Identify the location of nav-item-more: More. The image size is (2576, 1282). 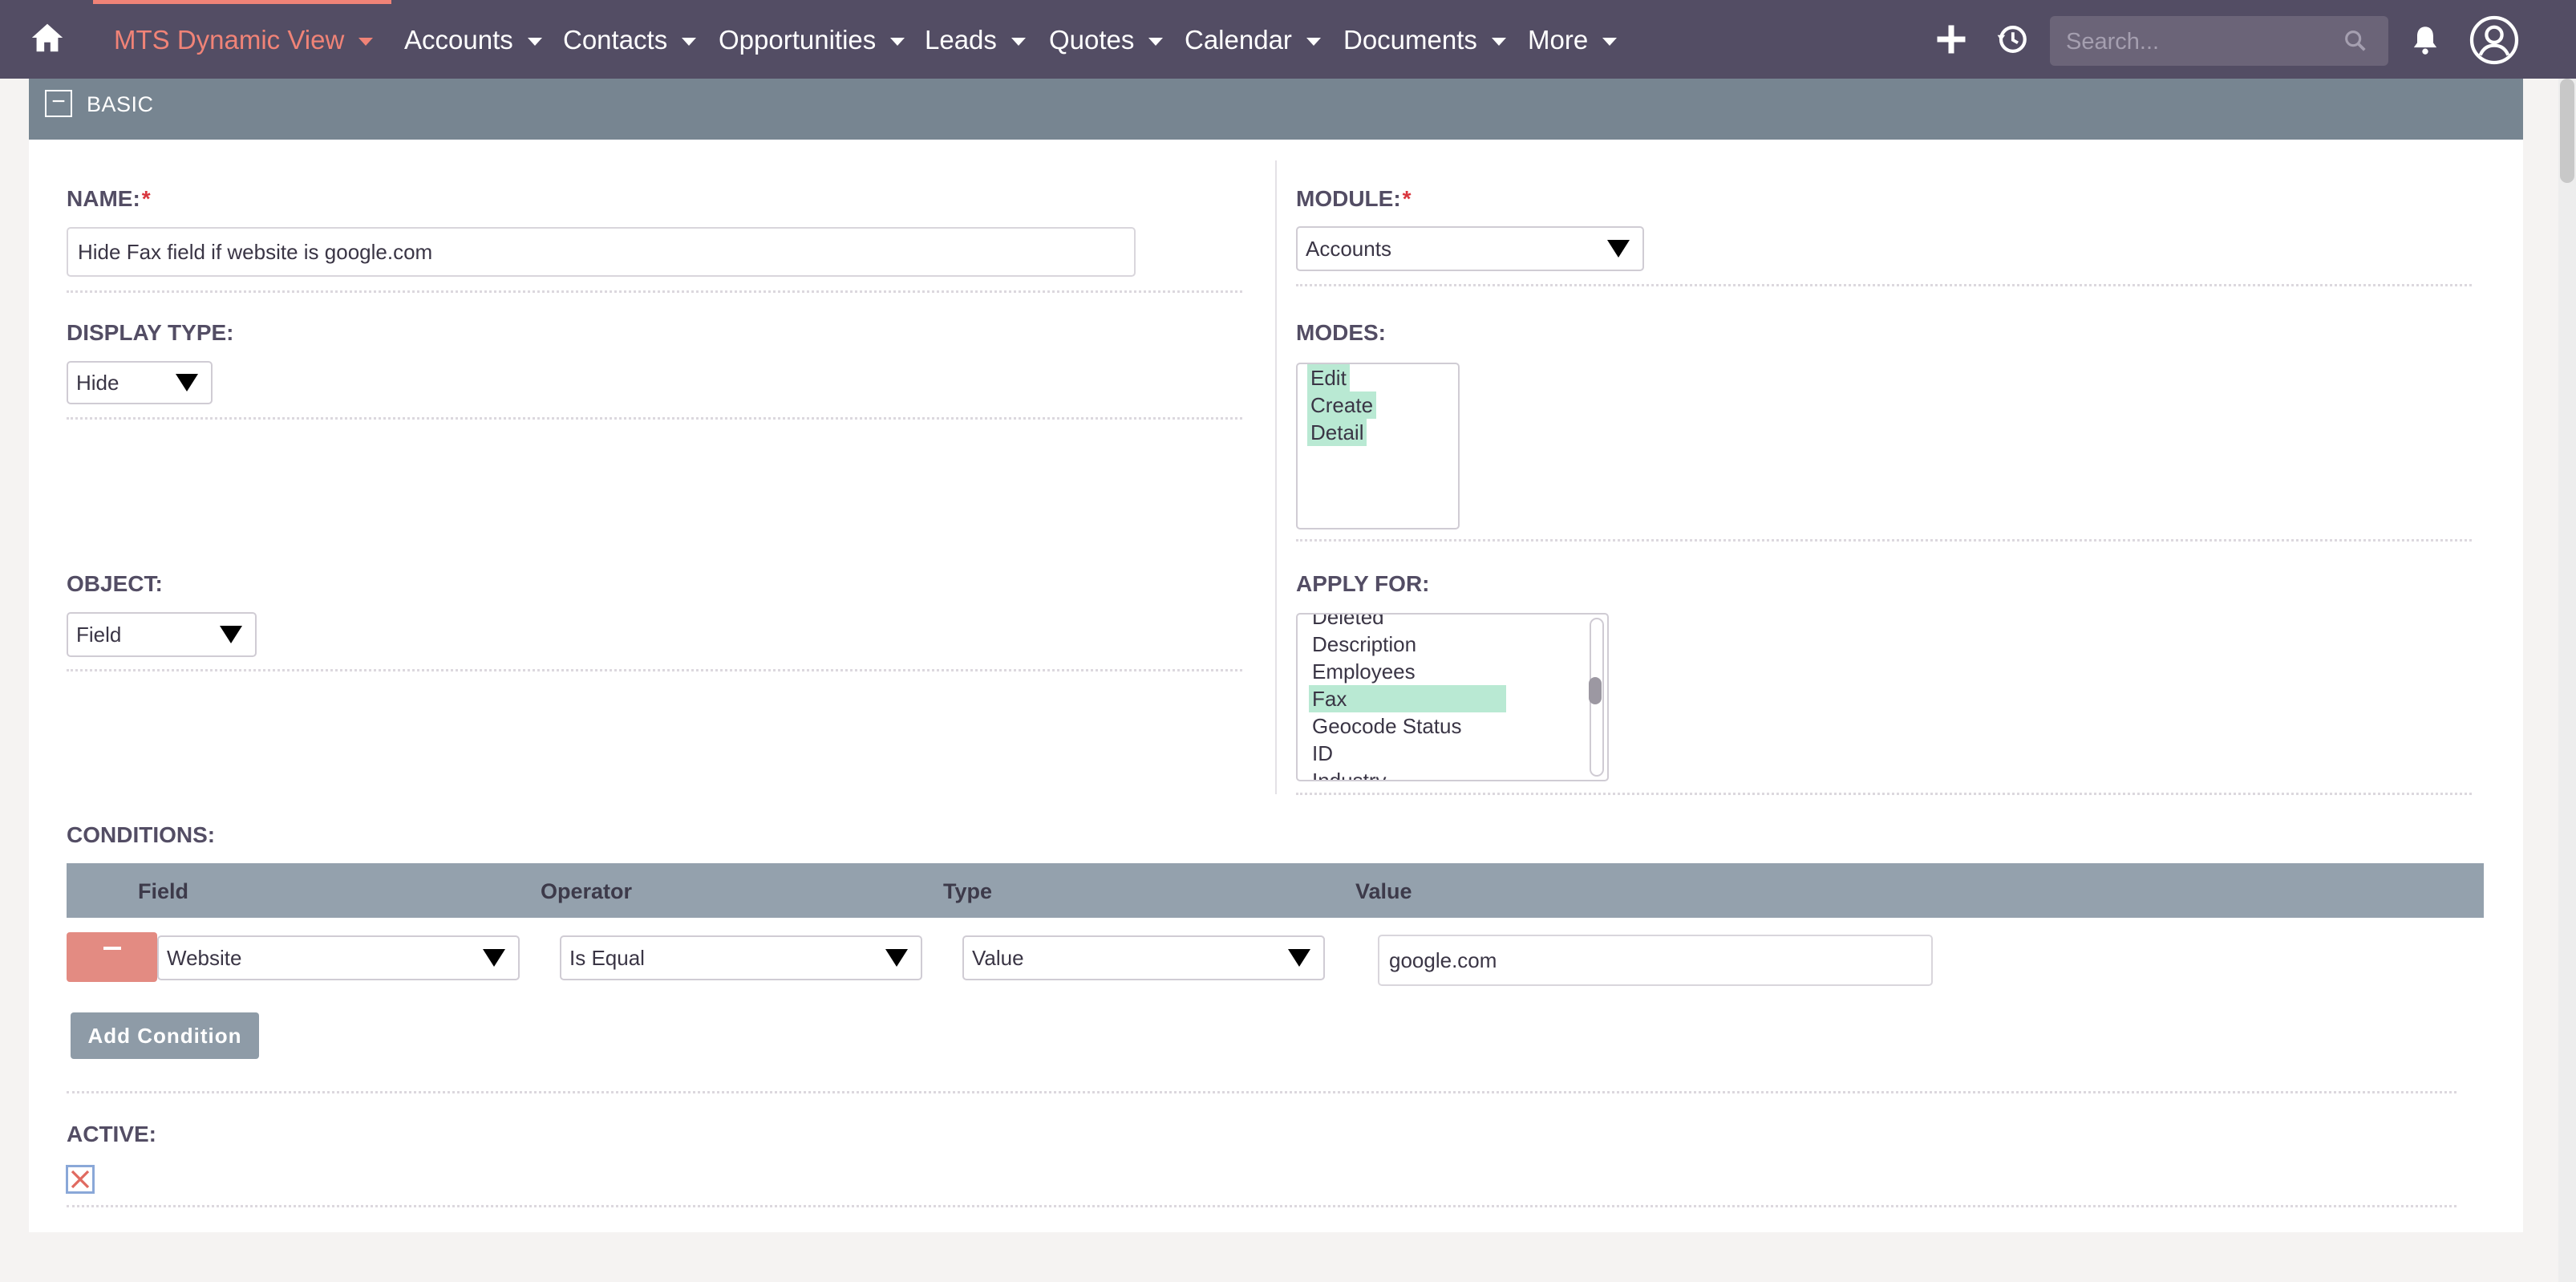
(1573, 40).